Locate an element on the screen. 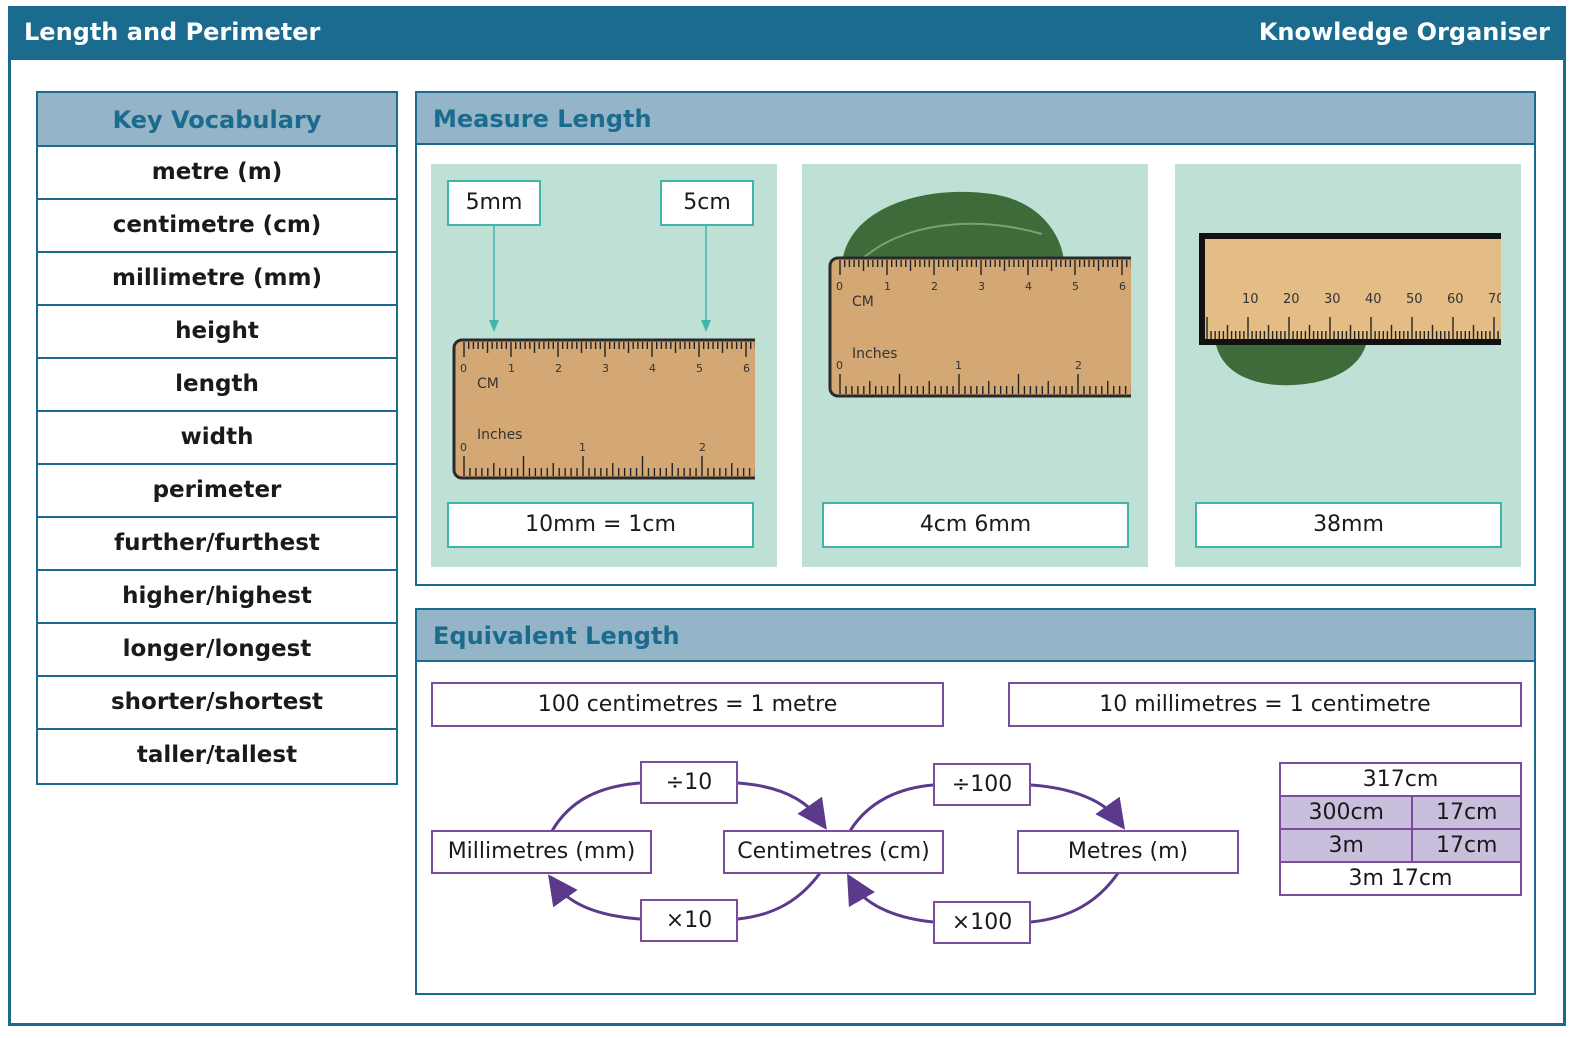 This screenshot has height=1038, width=1582. vocab-item: width is located at coordinates (217, 438).